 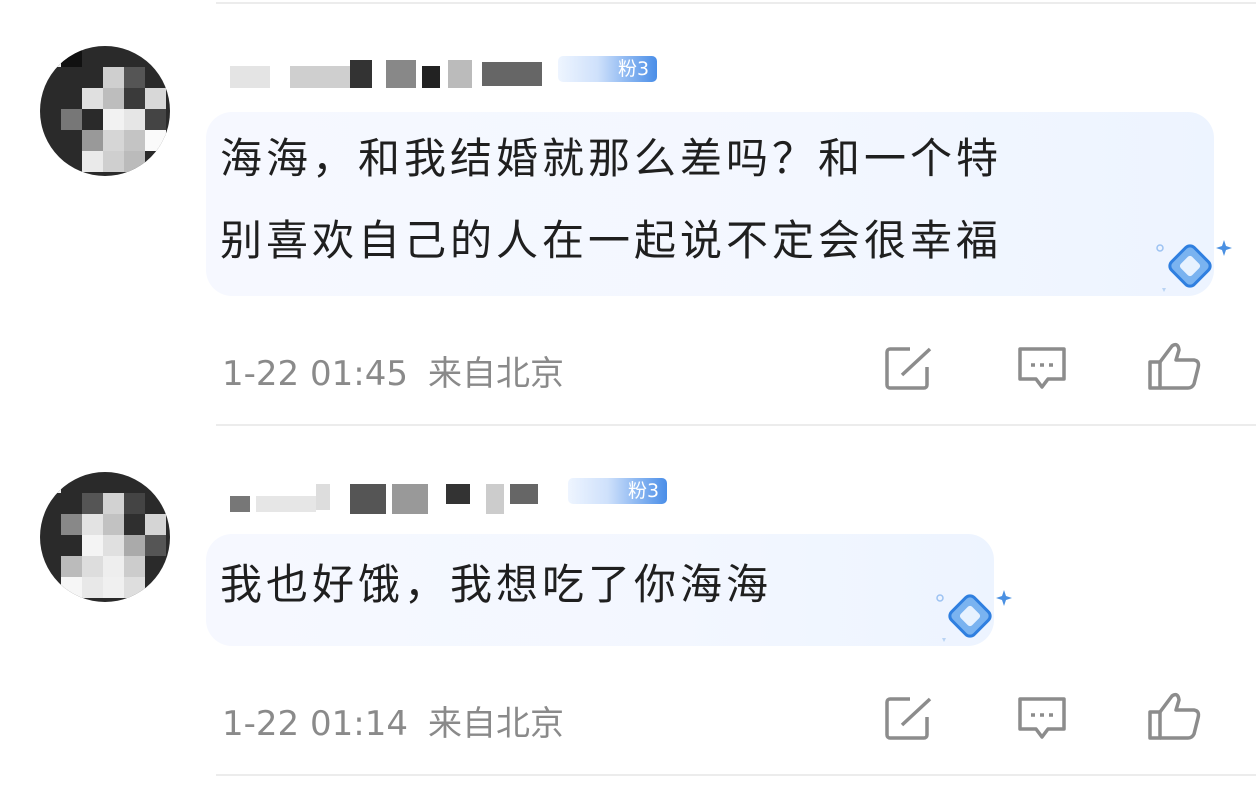 I want to click on comment-text-line: 我也好饿，我想吃了你海海, so click(x=496, y=584).